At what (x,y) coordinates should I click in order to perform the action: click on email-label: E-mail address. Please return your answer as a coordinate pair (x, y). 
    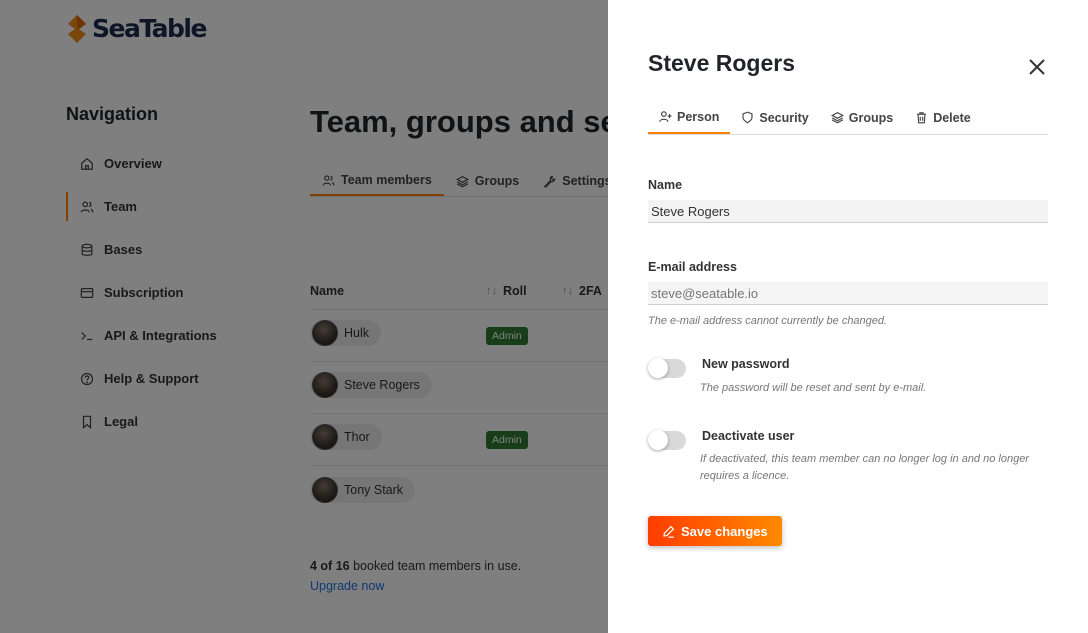
    Looking at the image, I should click on (692, 267).